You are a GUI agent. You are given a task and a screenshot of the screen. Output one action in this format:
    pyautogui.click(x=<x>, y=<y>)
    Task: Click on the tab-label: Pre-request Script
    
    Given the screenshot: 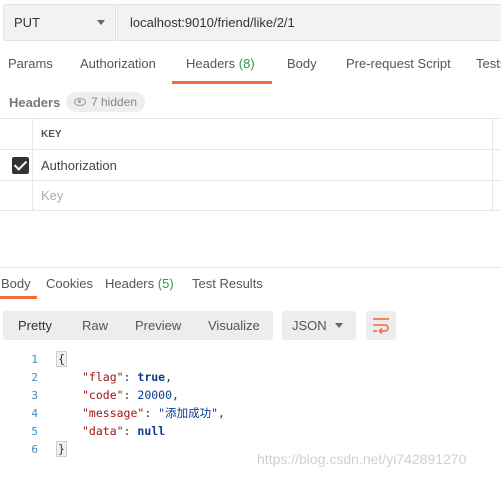 What is the action you would take?
    pyautogui.click(x=398, y=63)
    